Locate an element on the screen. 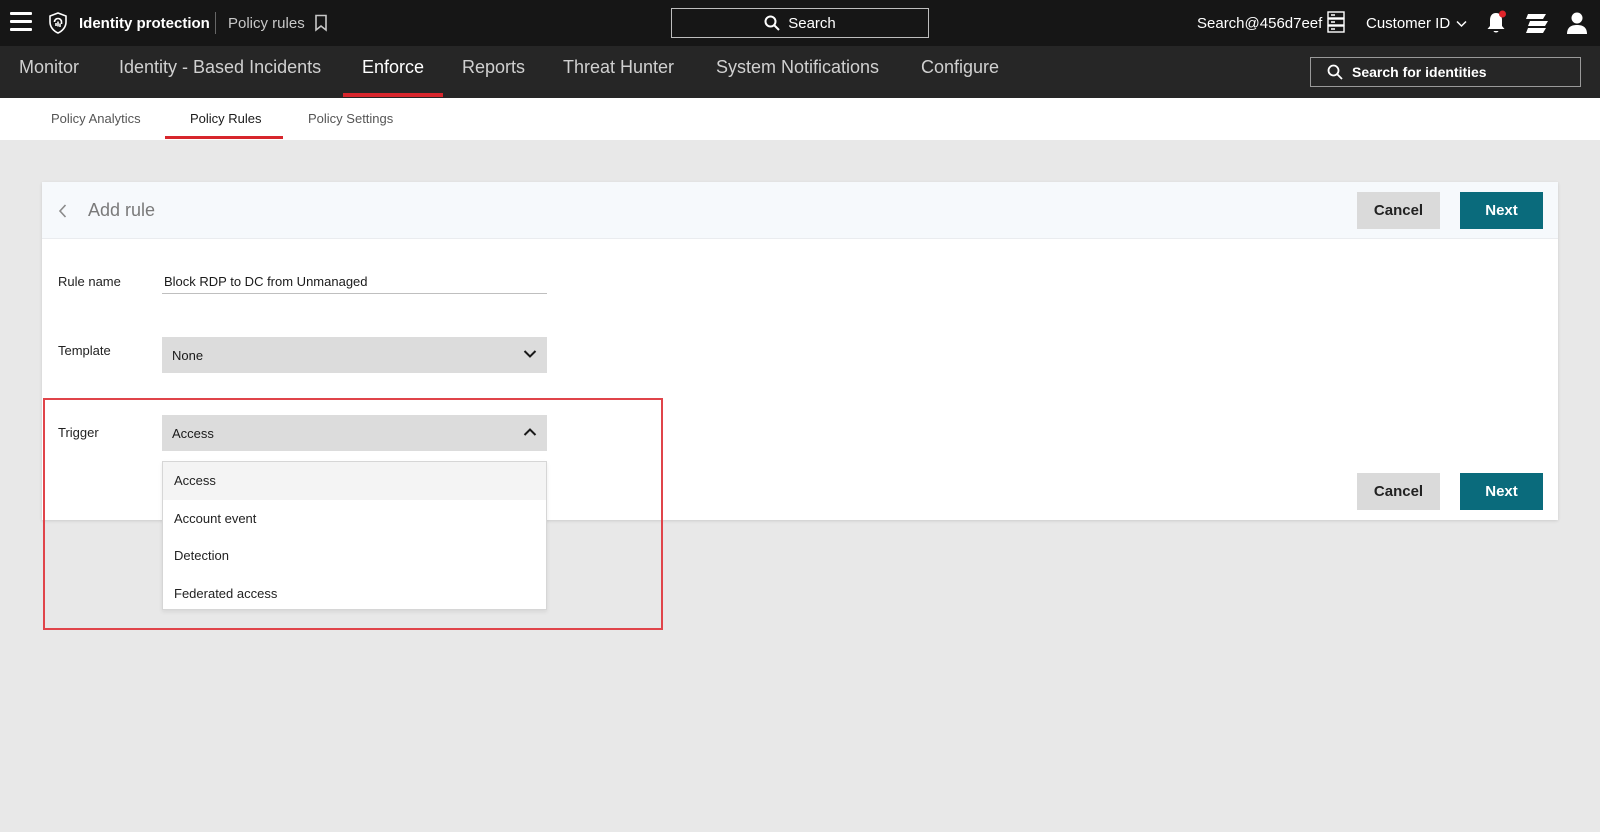 The width and height of the screenshot is (1600, 832). notification-bell-icon is located at coordinates (1496, 23).